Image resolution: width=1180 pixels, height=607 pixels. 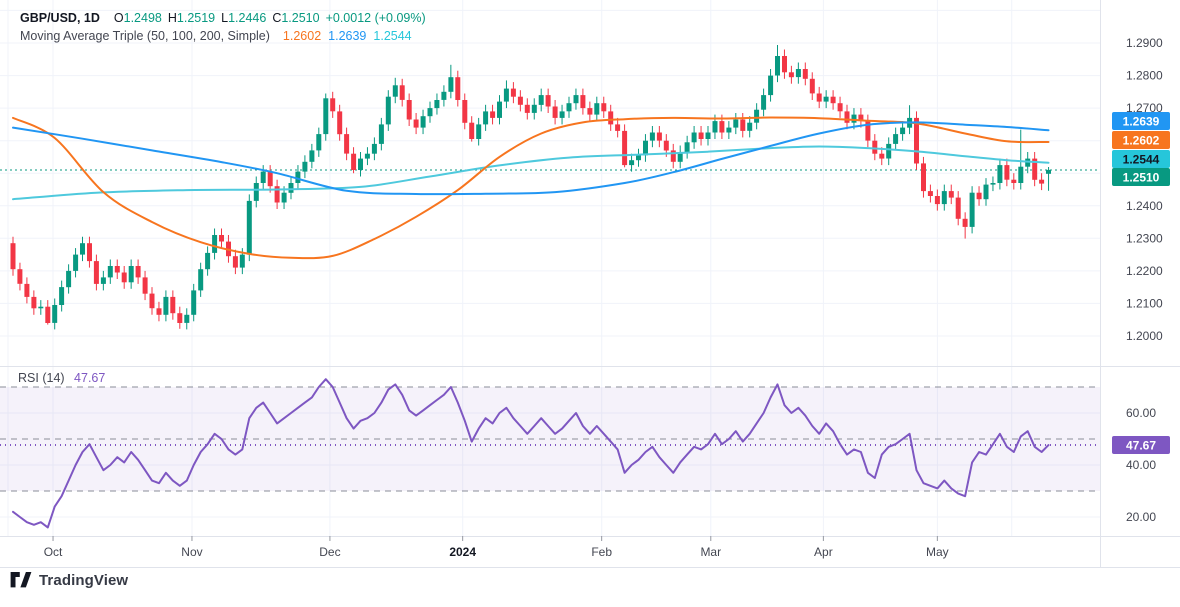 What do you see at coordinates (196, 18) in the screenshot?
I see `ohlc-value: 1.2519` at bounding box center [196, 18].